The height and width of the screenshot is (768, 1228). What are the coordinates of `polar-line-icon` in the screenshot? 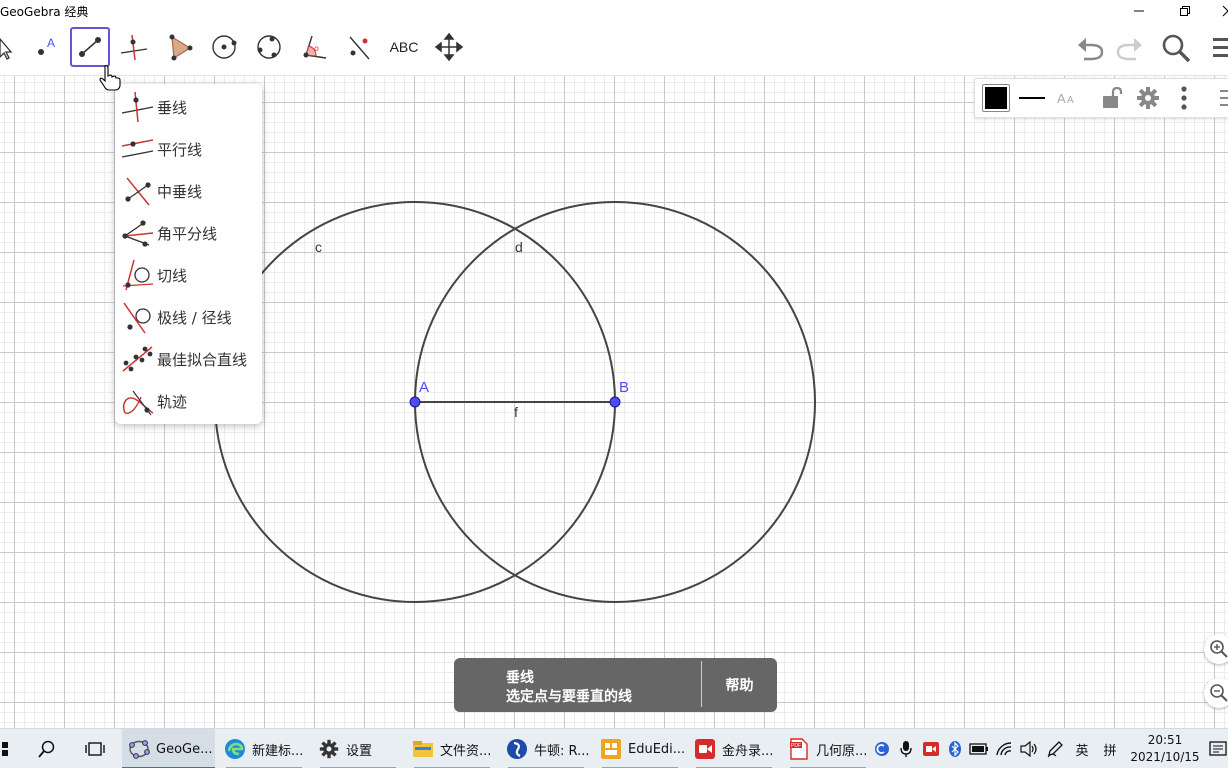 It's located at (137, 317).